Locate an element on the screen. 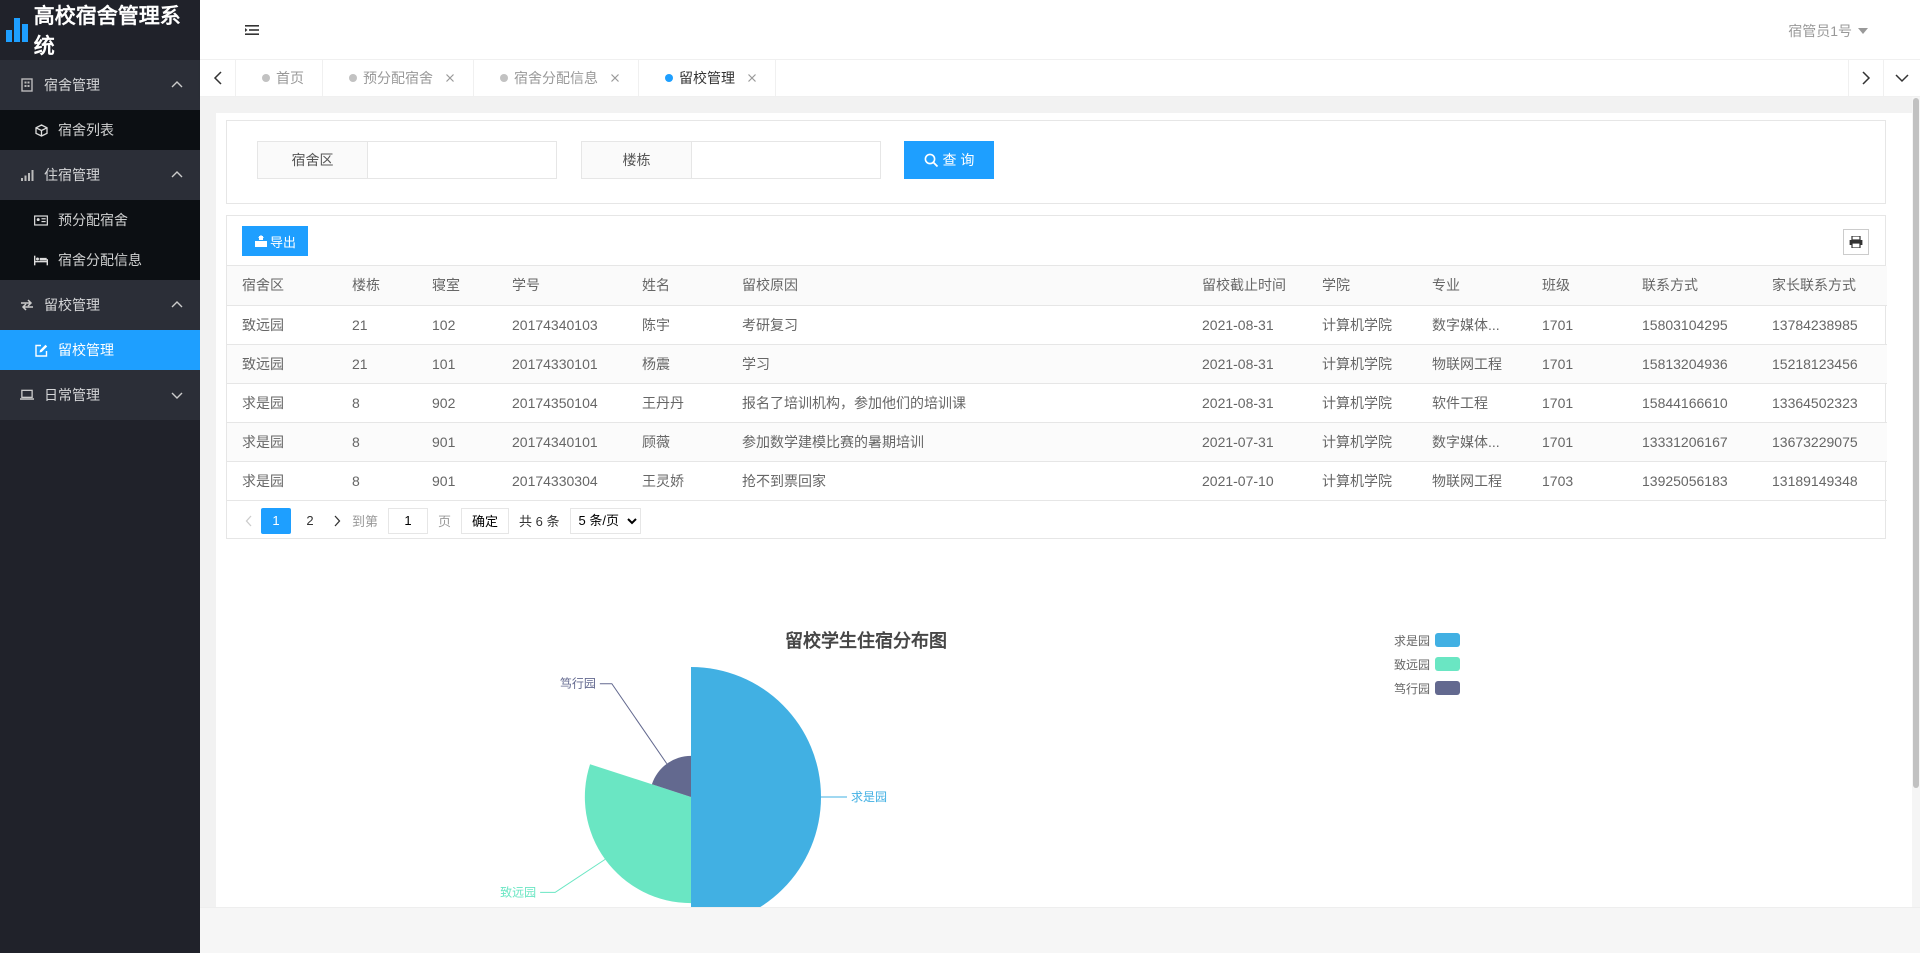 This screenshot has width=1920, height=953. table-cell: 15803104295 is located at coordinates (1692, 325).